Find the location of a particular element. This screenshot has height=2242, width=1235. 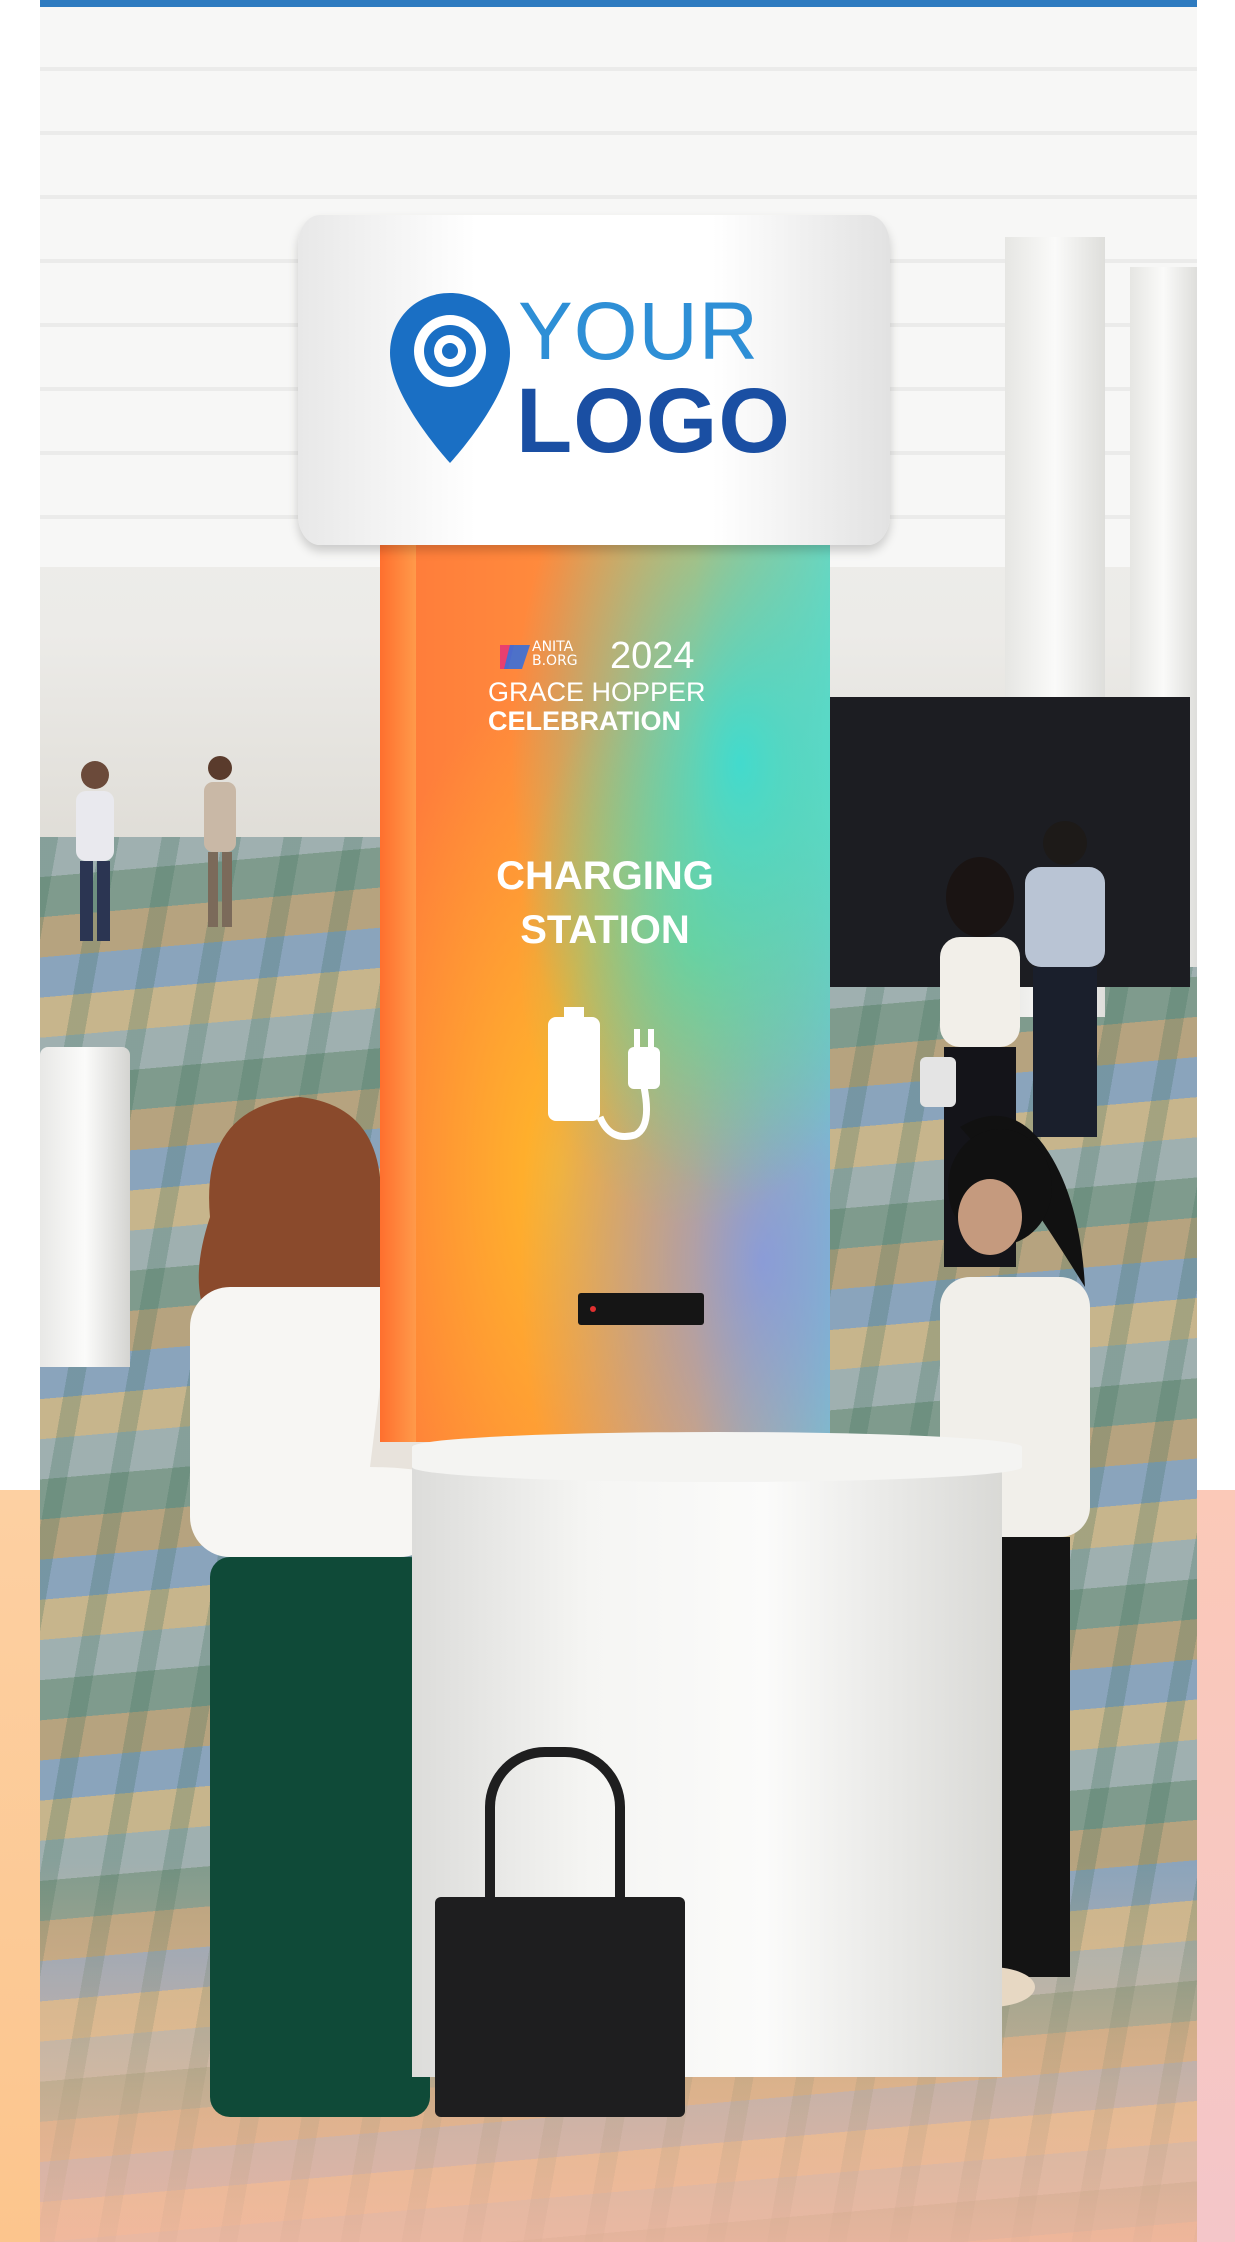

charging-station-title: CHARGING STATION is located at coordinates (605, 903).